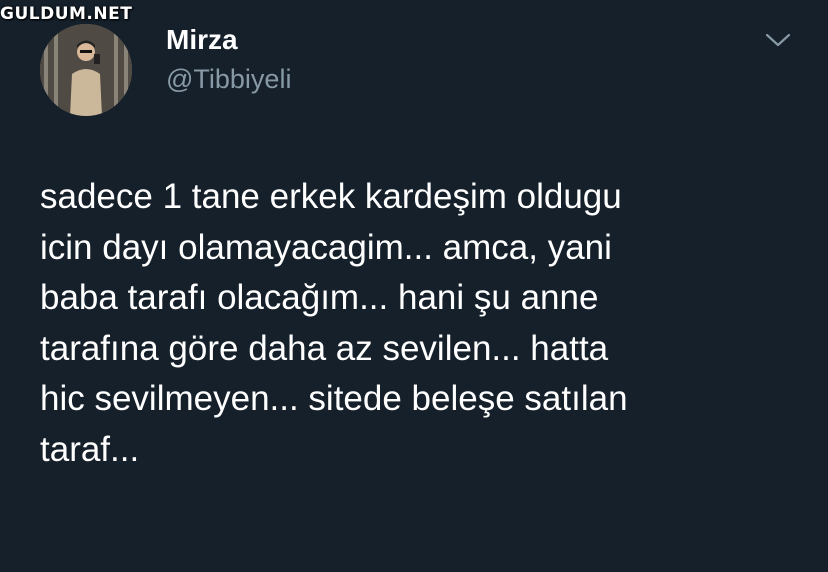  Describe the element at coordinates (202, 40) in the screenshot. I see `display-name: Mirza` at that location.